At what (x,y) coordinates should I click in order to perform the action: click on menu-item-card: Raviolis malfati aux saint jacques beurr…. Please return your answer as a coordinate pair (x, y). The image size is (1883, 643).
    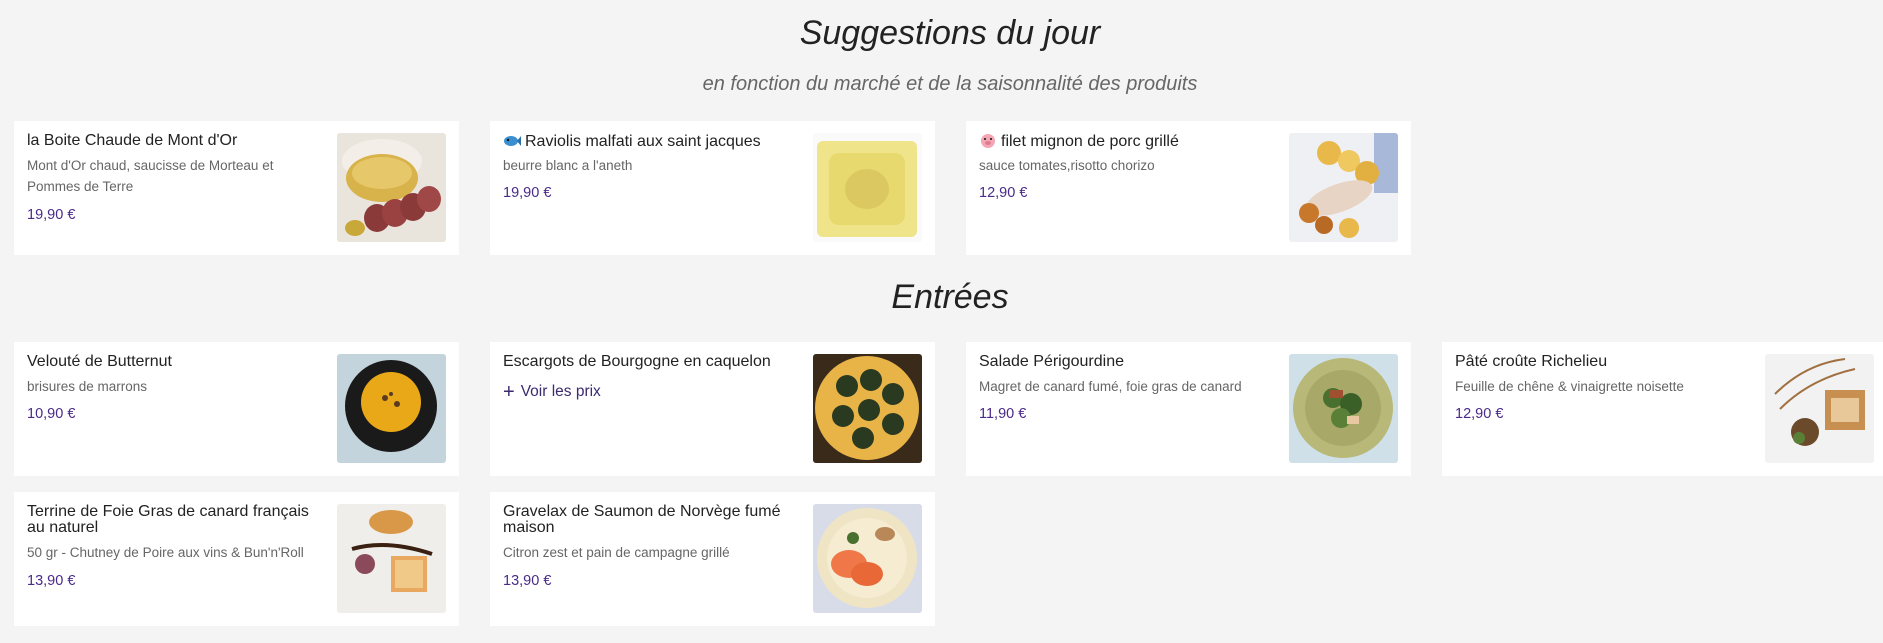
    Looking at the image, I should click on (712, 188).